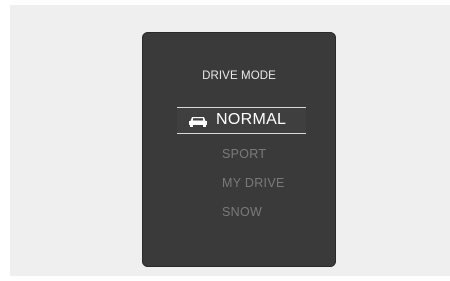 The width and height of the screenshot is (450, 281). I want to click on panel-title: DRIVE MODE, so click(239, 76).